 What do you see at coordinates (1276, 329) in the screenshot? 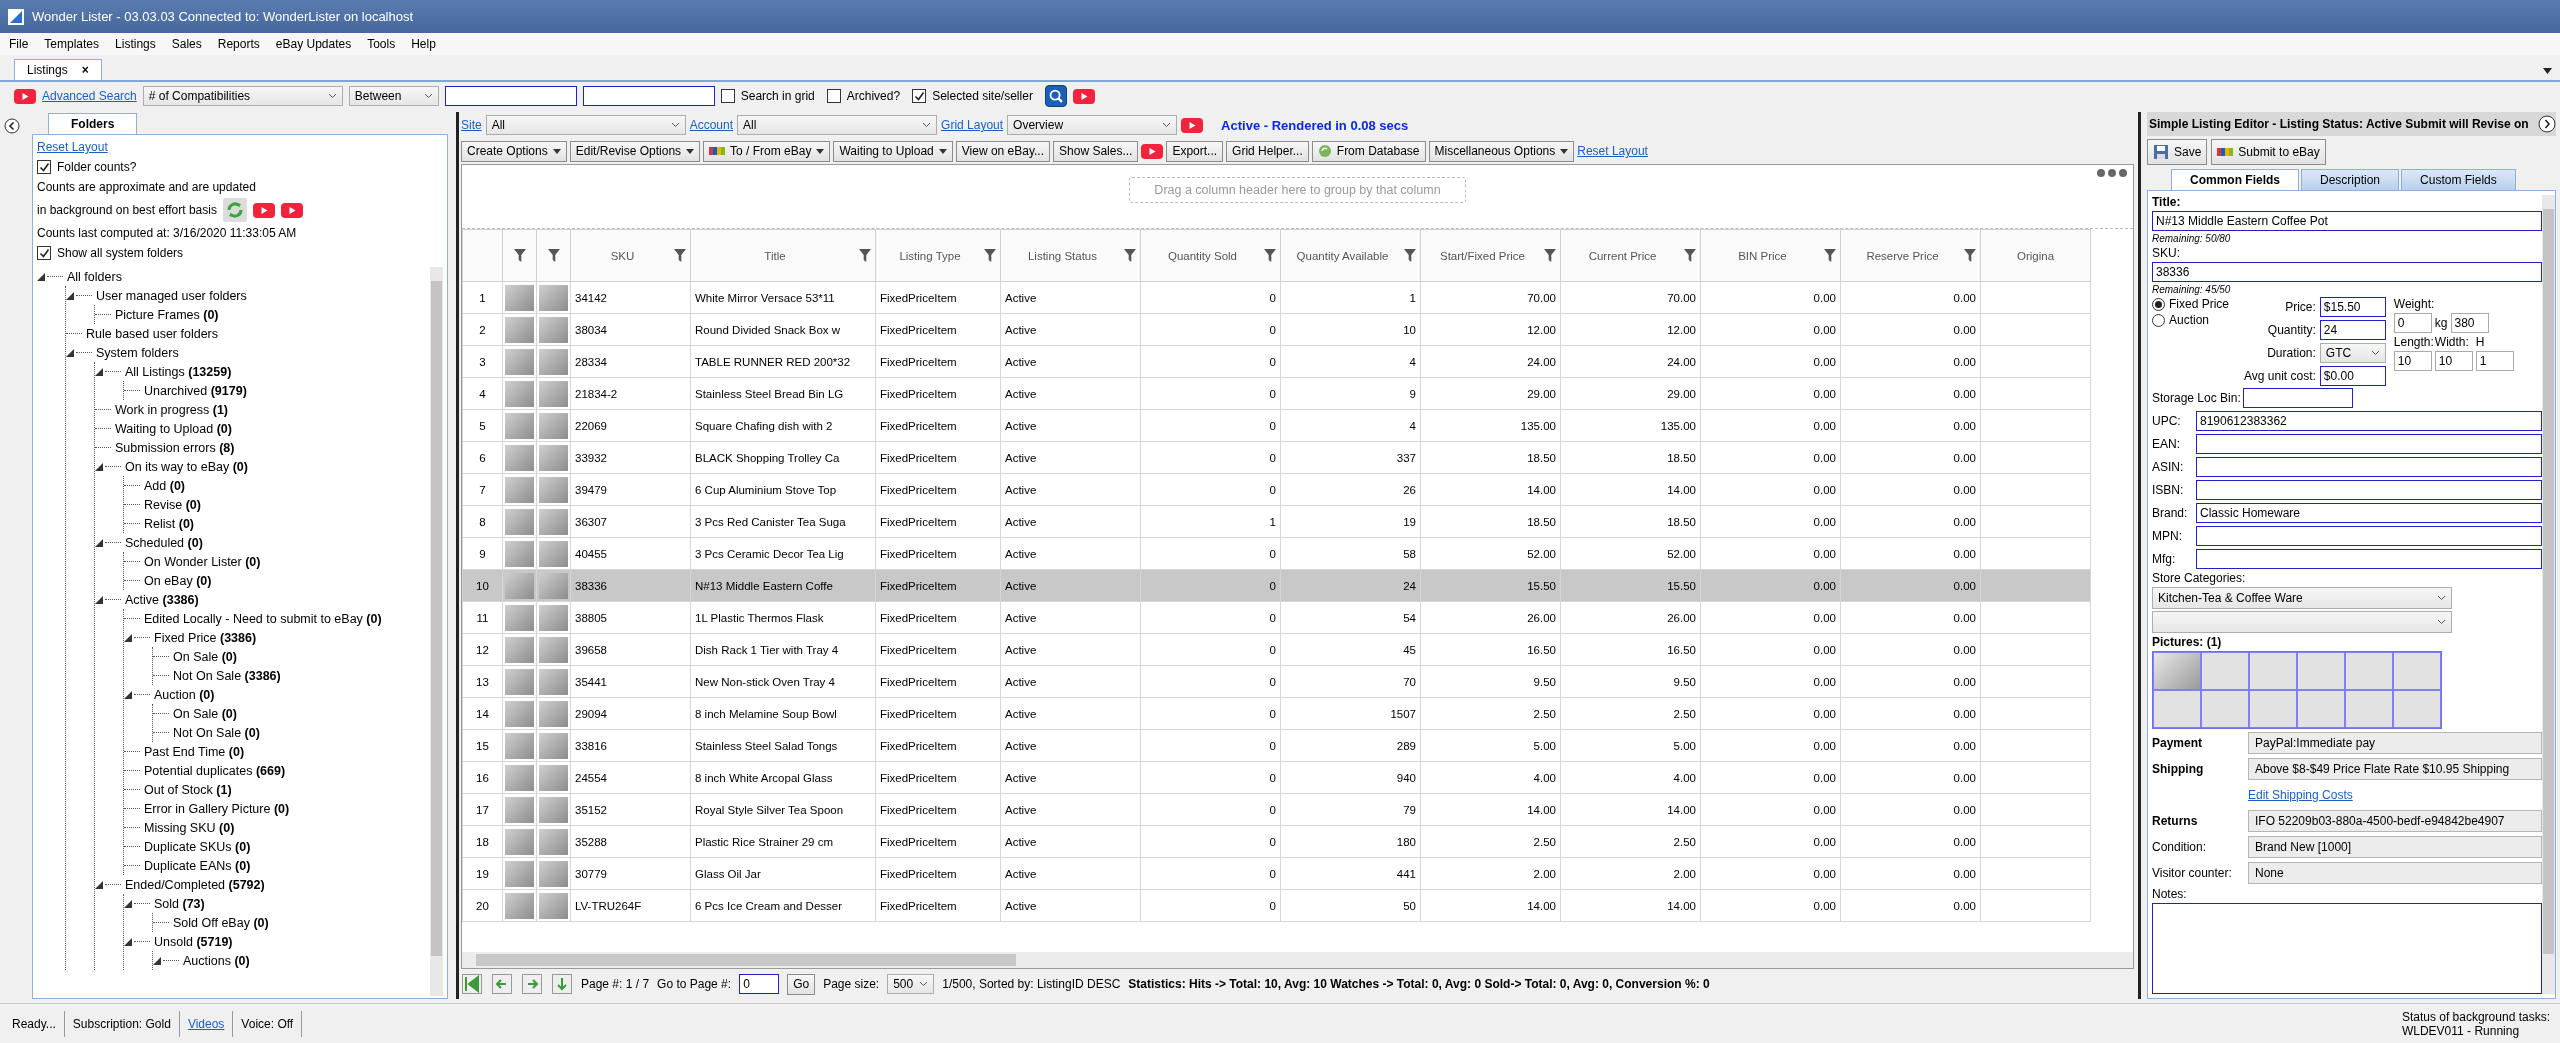
I see `table-row: 2 38034 Round Divided Snack Box w FixedPriceItem Active 0 10 12.00 12.00 0.00 0.00` at bounding box center [1276, 329].